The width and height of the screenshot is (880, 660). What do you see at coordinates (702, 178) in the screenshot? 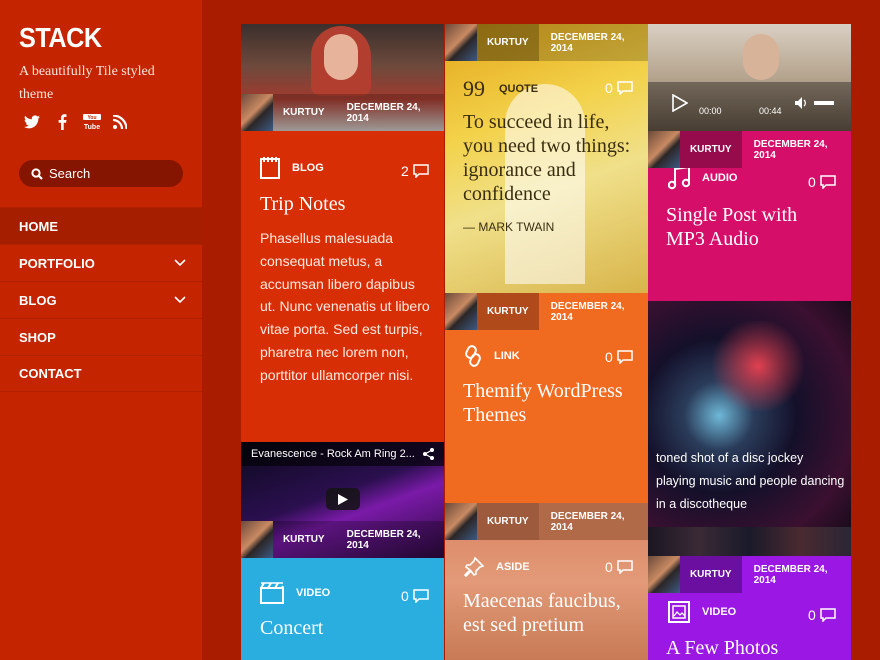
I see `post-category: AUDIO` at bounding box center [702, 178].